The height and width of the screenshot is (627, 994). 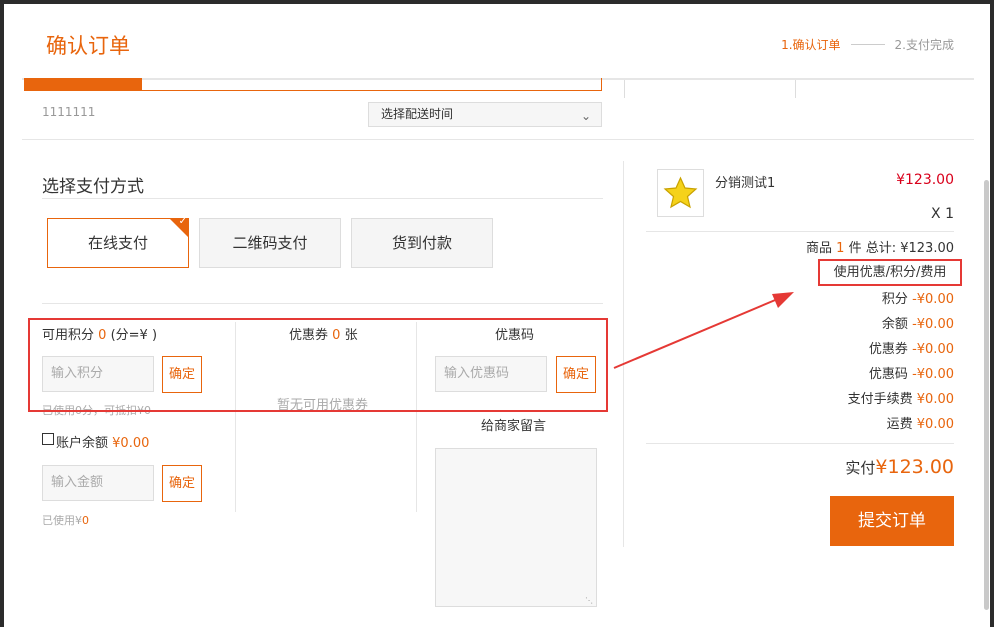 I want to click on pay-method-label: 货到付款, so click(x=421, y=243).